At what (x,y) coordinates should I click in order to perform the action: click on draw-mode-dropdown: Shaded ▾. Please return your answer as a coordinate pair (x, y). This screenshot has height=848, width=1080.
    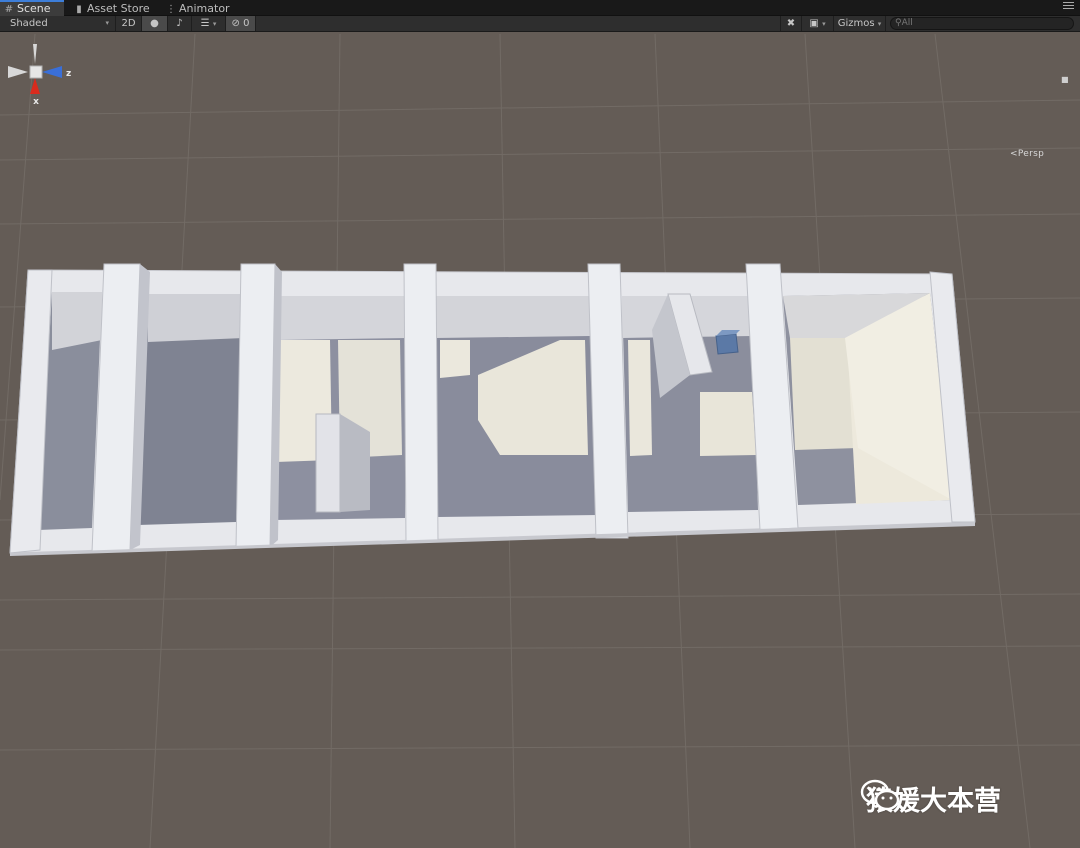
    Looking at the image, I should click on (58, 23).